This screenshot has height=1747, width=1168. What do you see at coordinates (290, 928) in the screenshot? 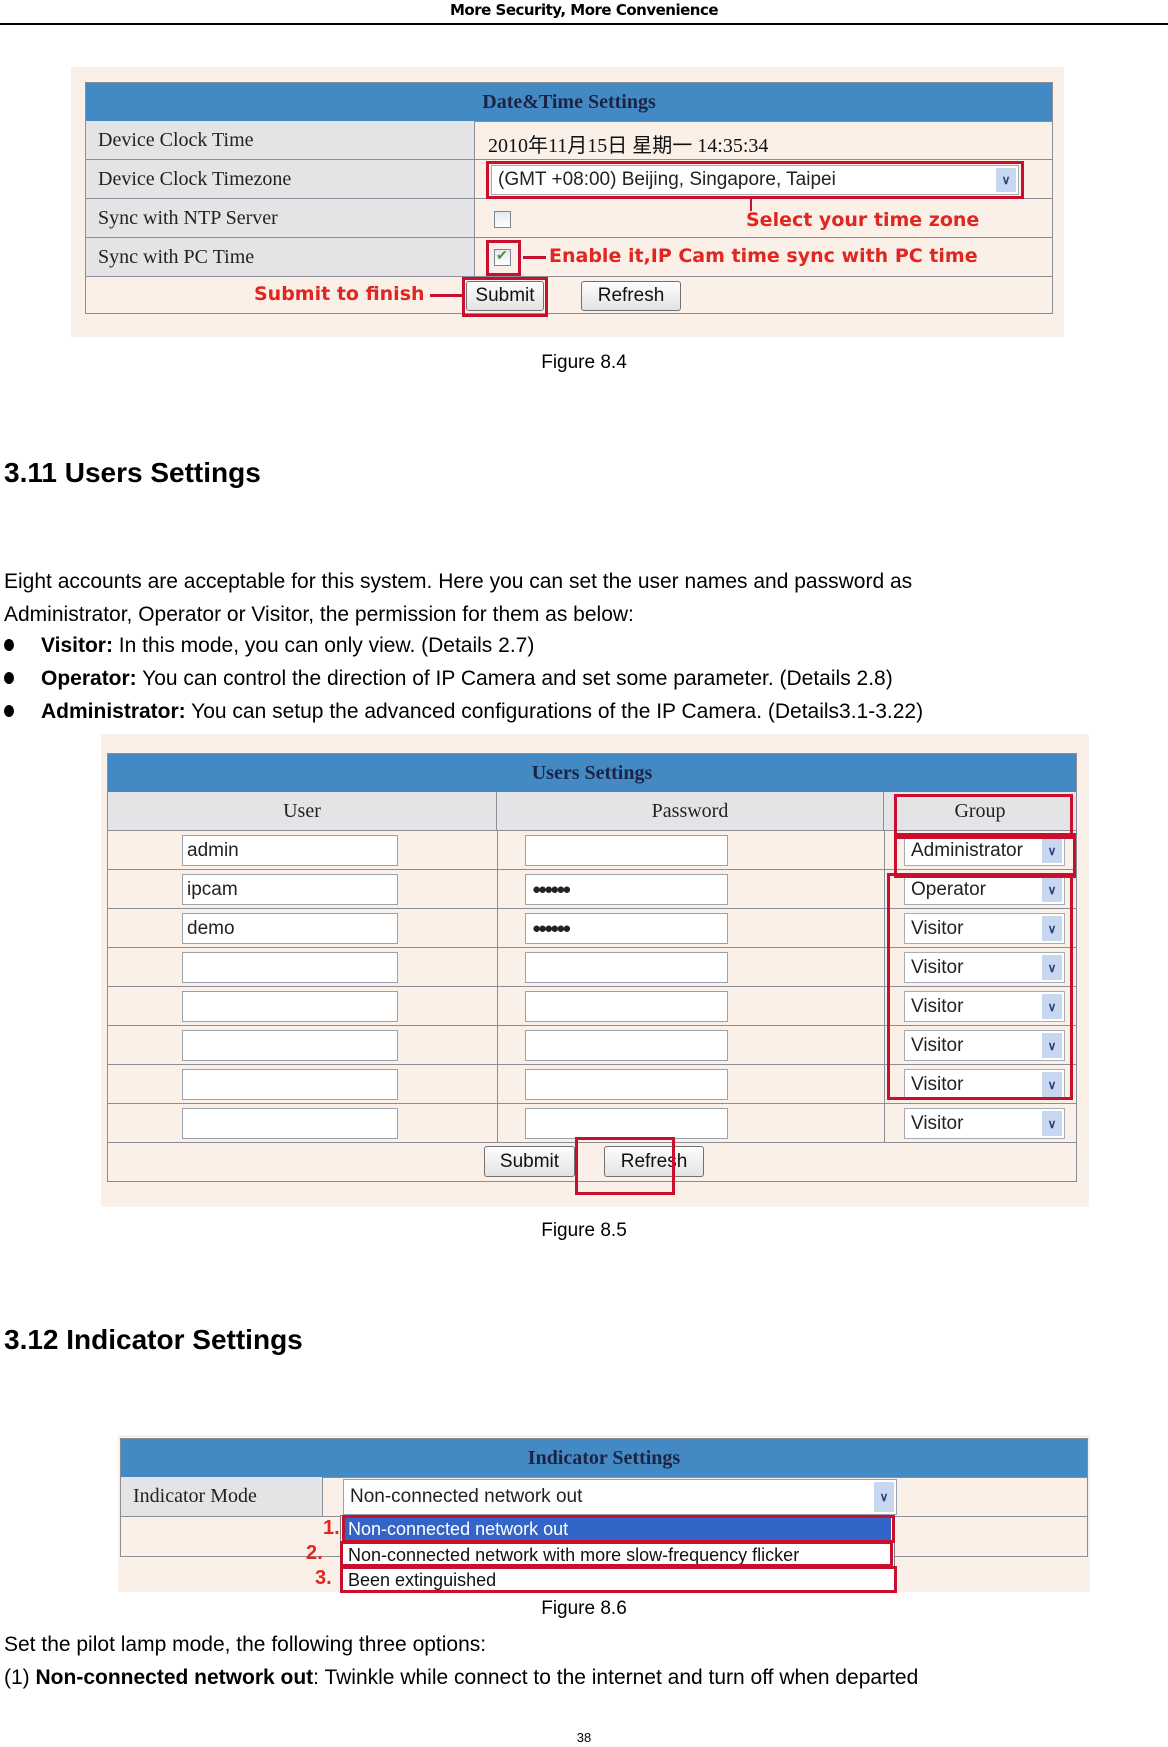
I see `username-input: demo` at bounding box center [290, 928].